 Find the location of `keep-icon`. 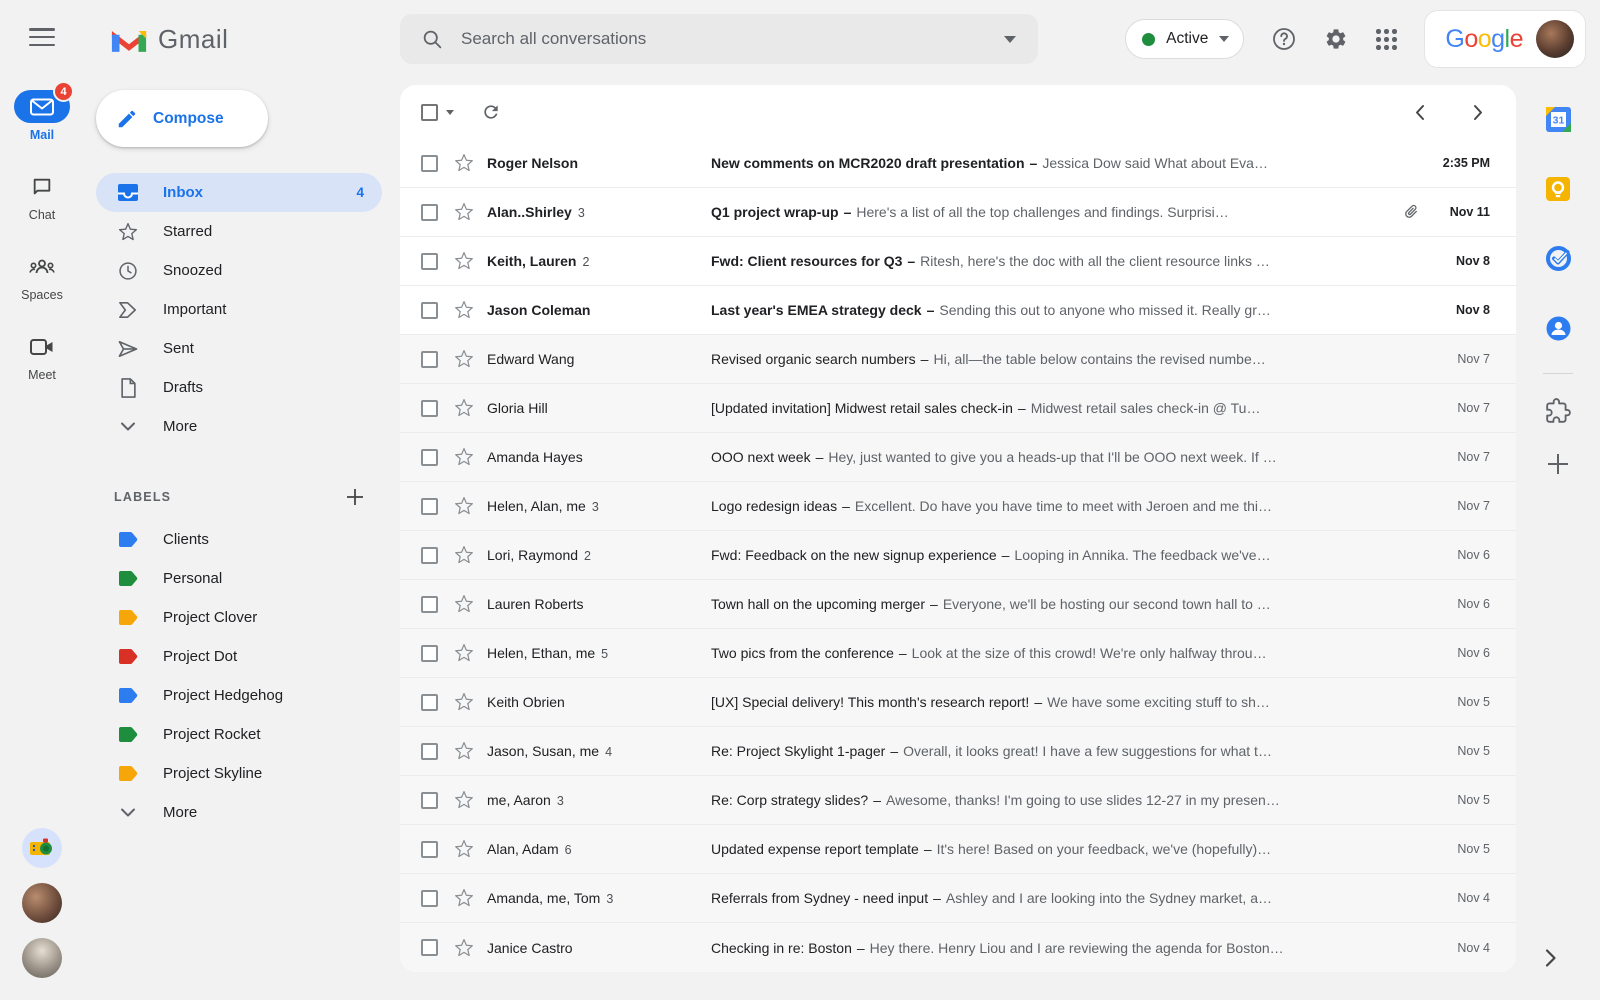

keep-icon is located at coordinates (1558, 189).